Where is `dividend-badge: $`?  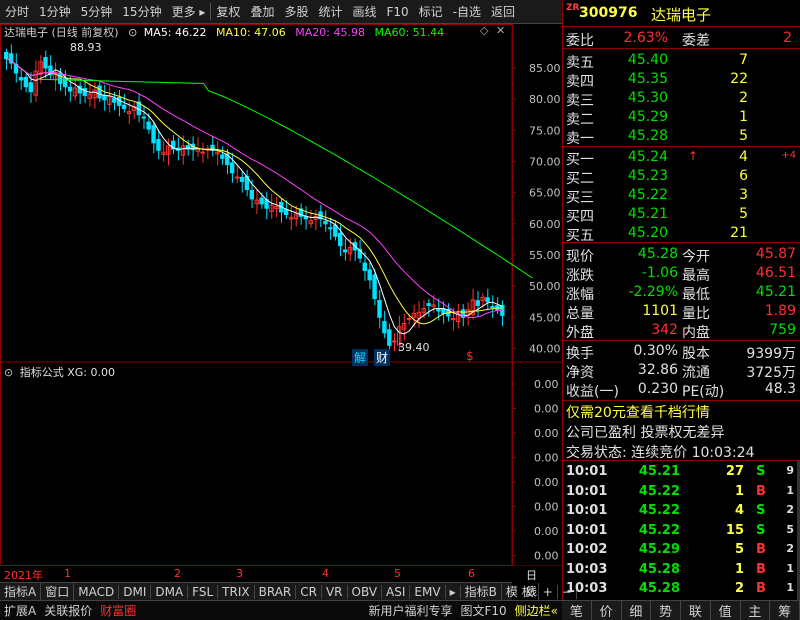 dividend-badge: $ is located at coordinates (470, 356).